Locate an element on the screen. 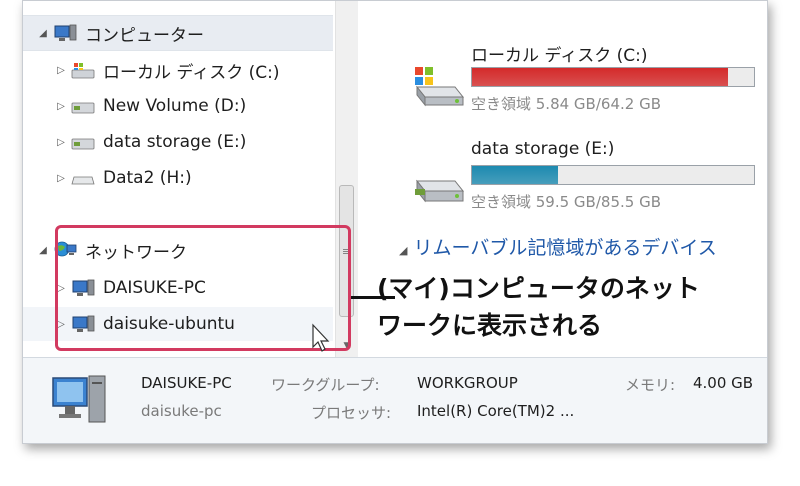 This screenshot has width=800, height=486. annotation-text: (マイ)コンピュータのネット ワークに表示される is located at coordinates (538, 307).